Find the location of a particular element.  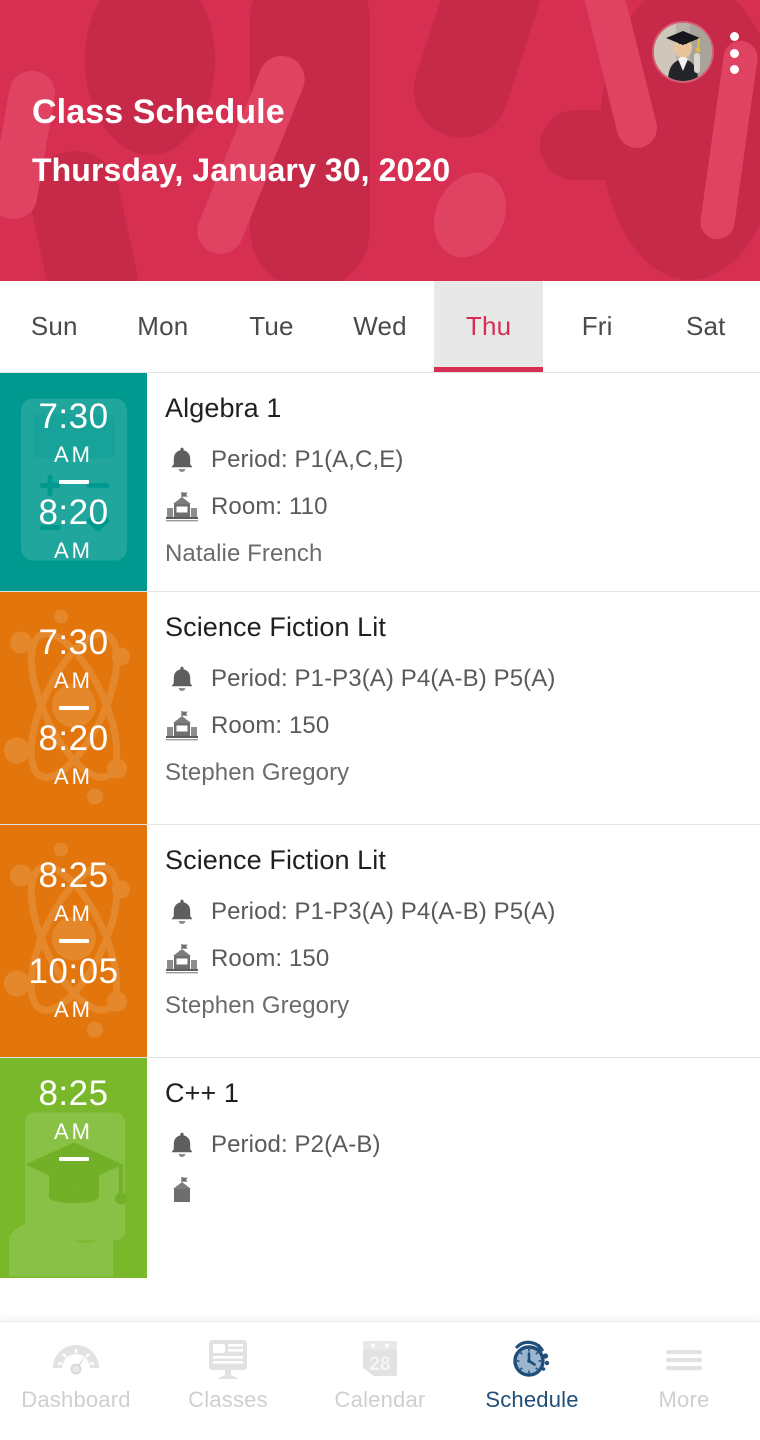

day-tab-sat: Sat is located at coordinates (705, 326).